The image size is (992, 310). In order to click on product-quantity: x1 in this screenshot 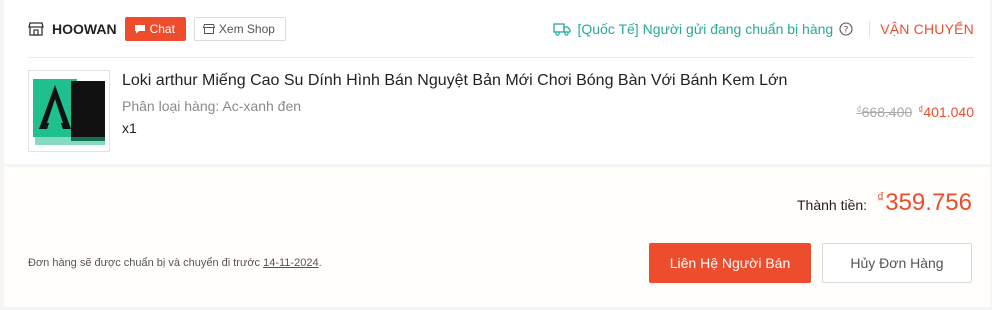, I will do `click(129, 128)`.